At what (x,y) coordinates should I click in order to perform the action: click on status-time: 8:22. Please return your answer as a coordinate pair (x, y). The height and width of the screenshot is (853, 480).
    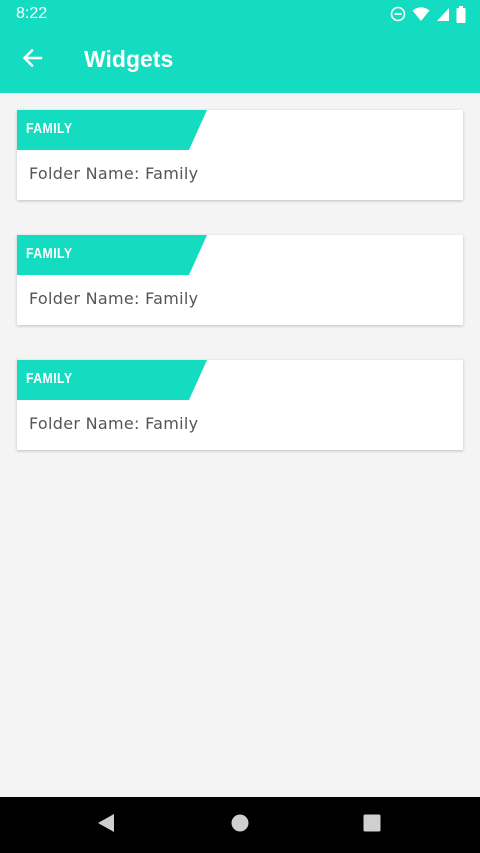
    Looking at the image, I should click on (32, 13).